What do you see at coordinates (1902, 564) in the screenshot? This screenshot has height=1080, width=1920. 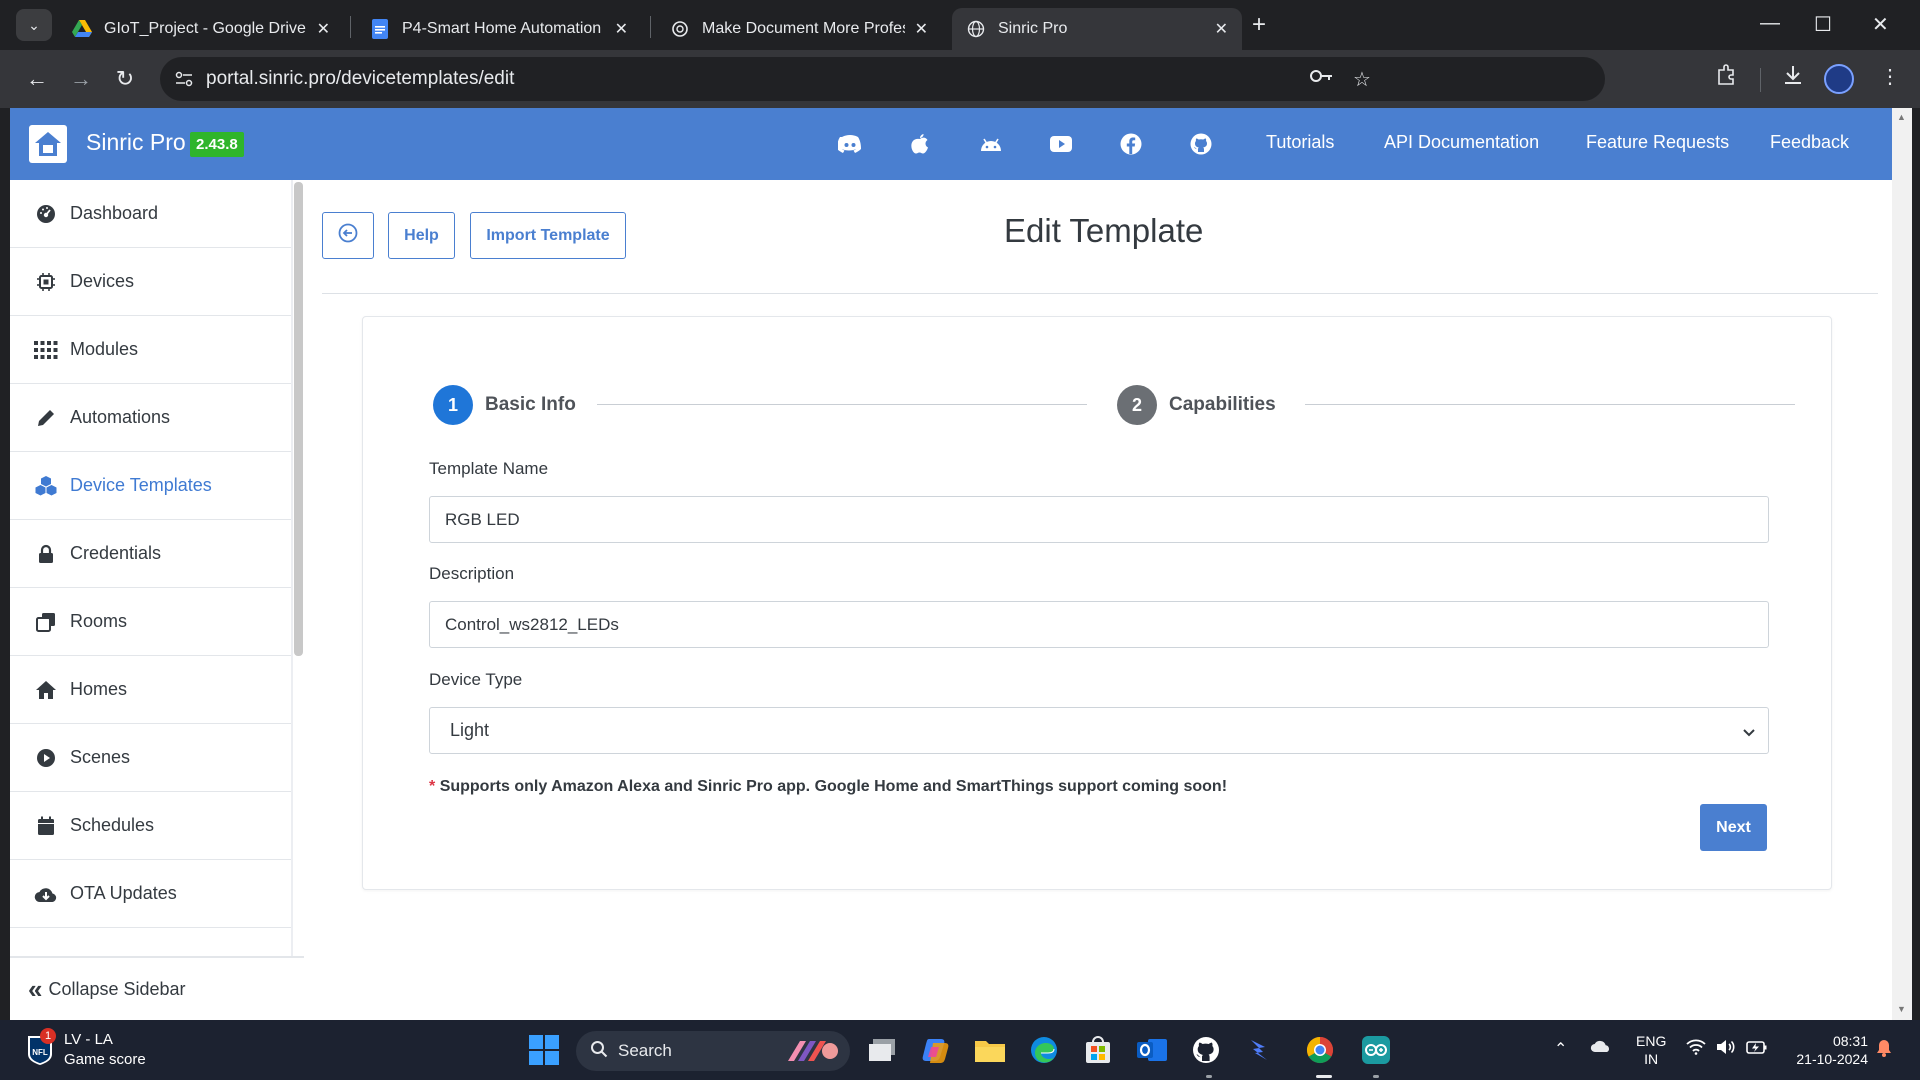 I see `page-scrollbar: ▲ ▼` at bounding box center [1902, 564].